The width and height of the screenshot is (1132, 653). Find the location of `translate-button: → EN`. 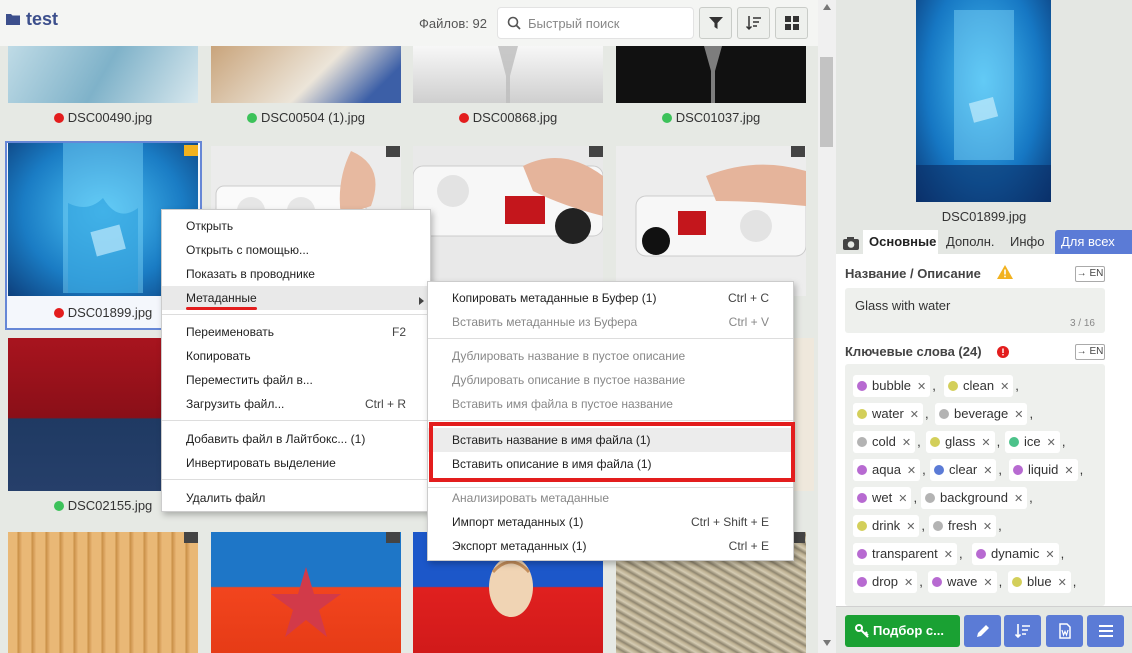

translate-button: → EN is located at coordinates (1090, 274).